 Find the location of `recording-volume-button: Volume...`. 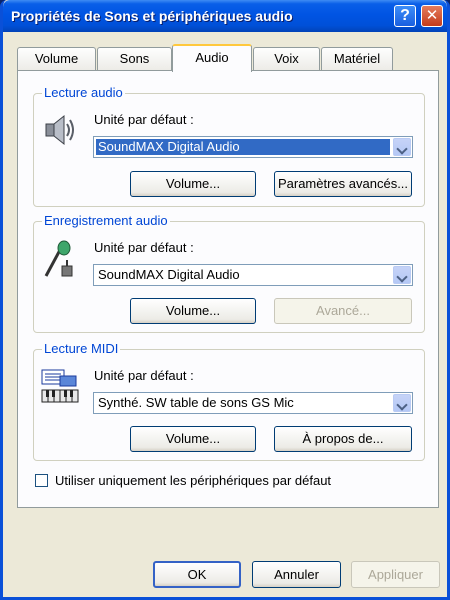

recording-volume-button: Volume... is located at coordinates (193, 311).